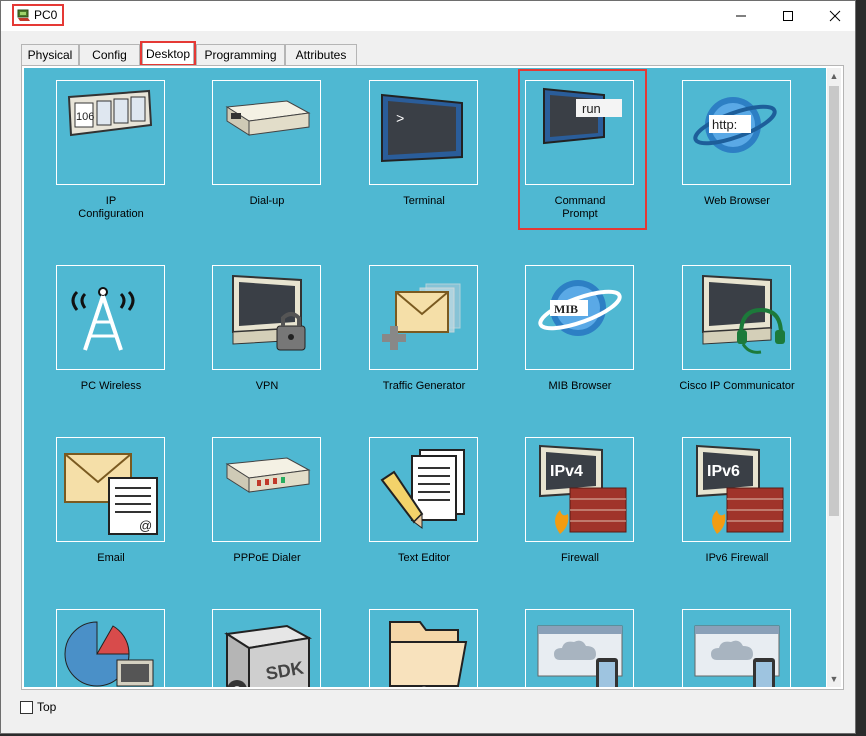 The height and width of the screenshot is (736, 866). What do you see at coordinates (109, 54) in the screenshot?
I see `tab-config: Config` at bounding box center [109, 54].